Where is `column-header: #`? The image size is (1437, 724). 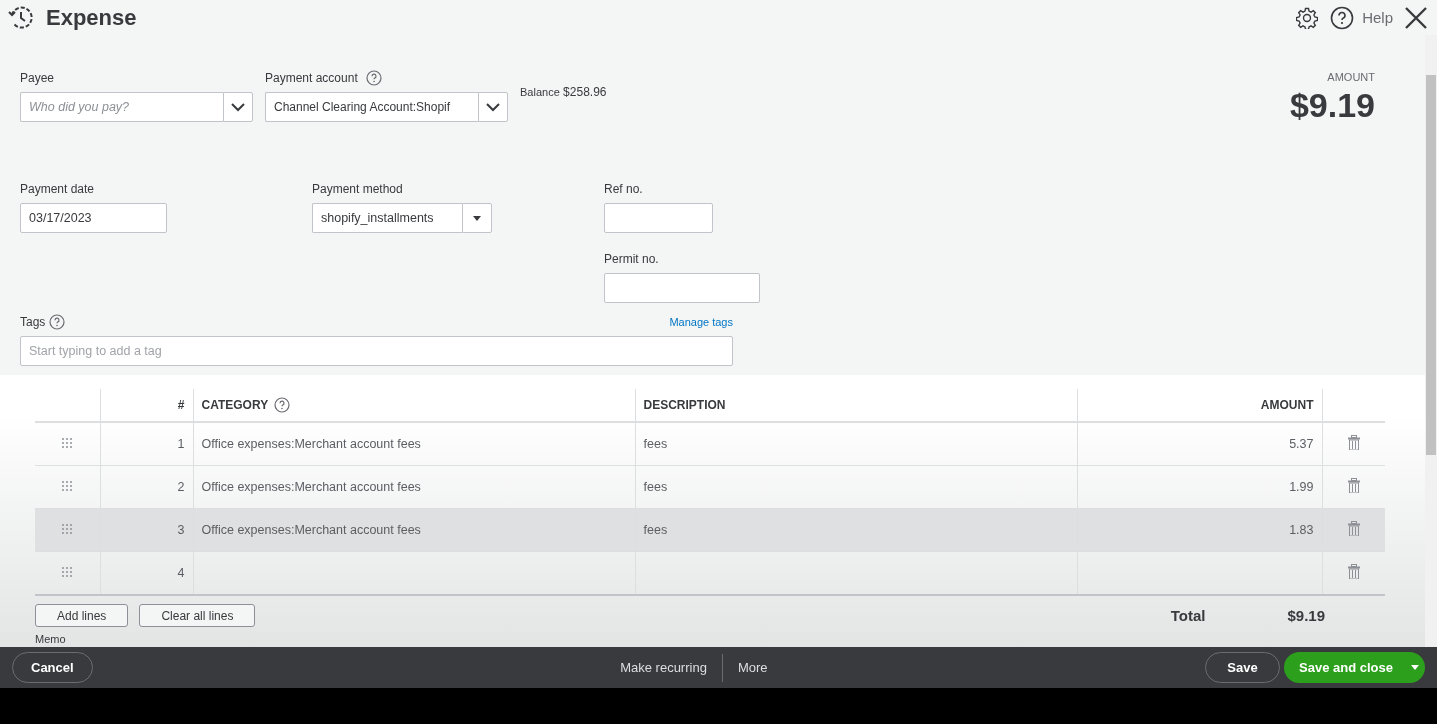 column-header: # is located at coordinates (146, 405).